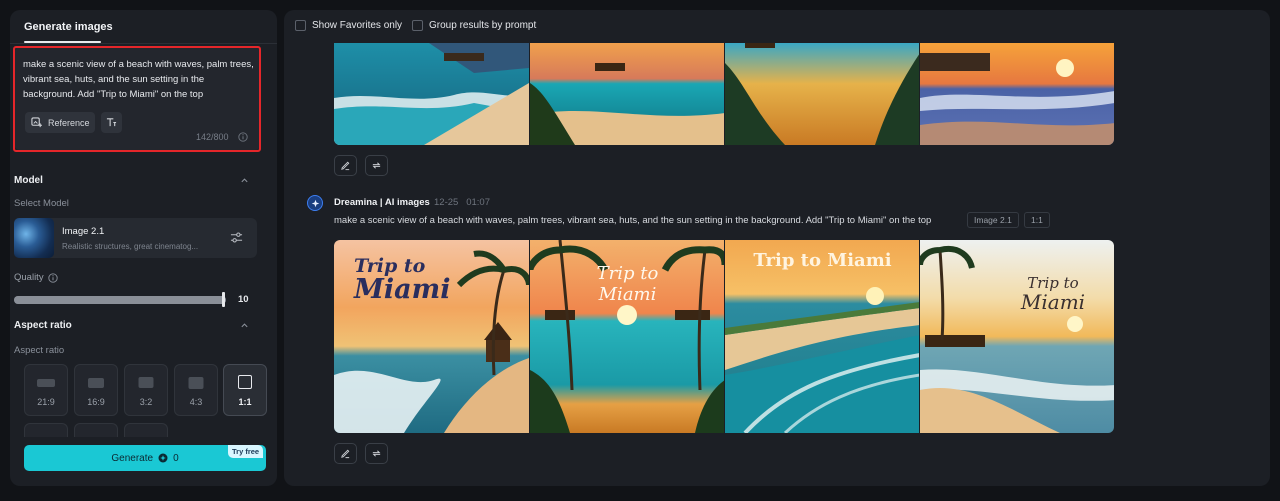  I want to click on quality-slider-thumb, so click(223, 299).